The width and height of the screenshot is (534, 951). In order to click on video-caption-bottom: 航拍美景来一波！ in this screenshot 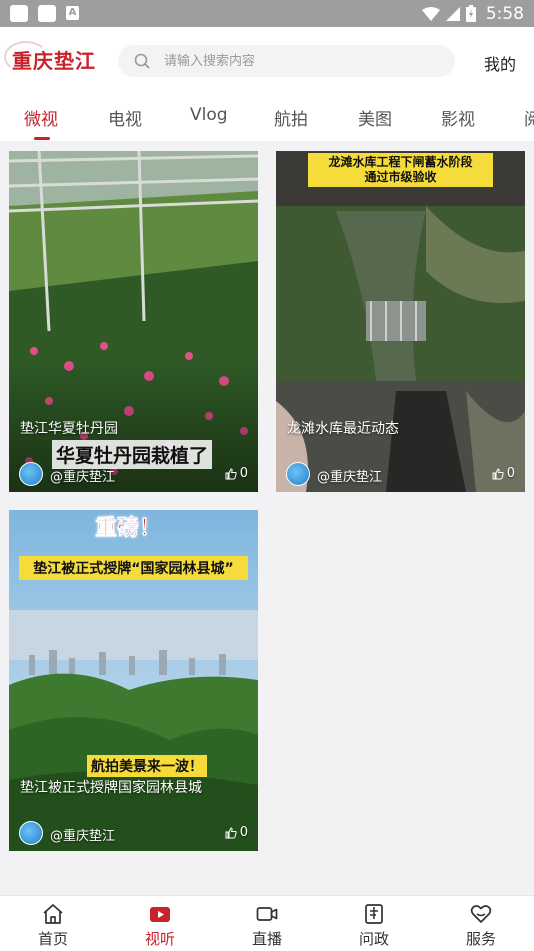, I will do `click(147, 766)`.